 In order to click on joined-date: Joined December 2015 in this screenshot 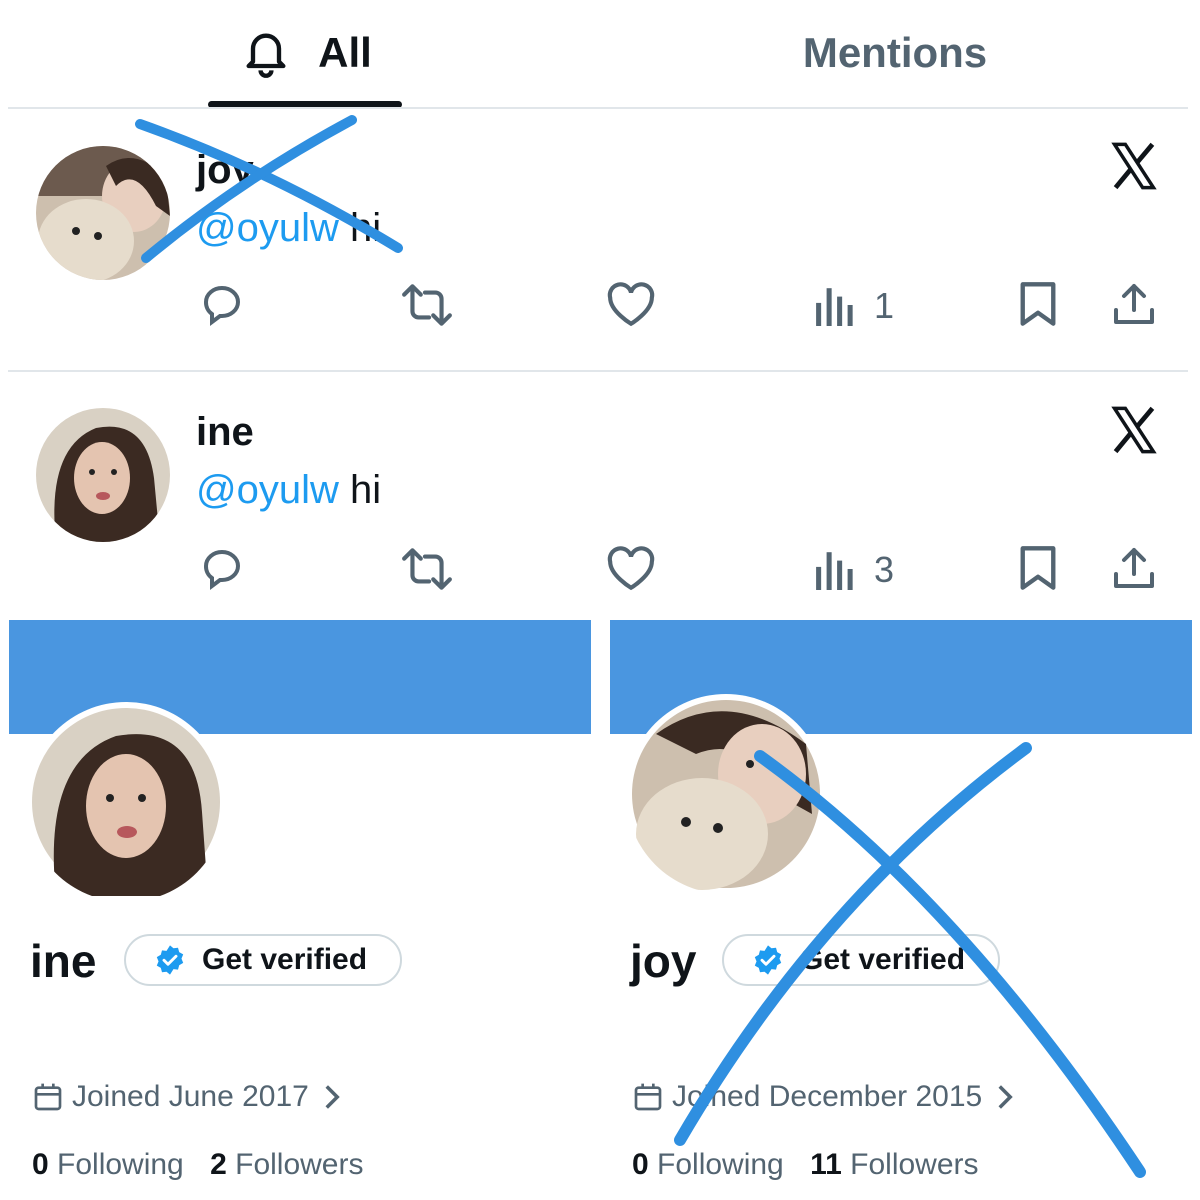, I will do `click(824, 1097)`.